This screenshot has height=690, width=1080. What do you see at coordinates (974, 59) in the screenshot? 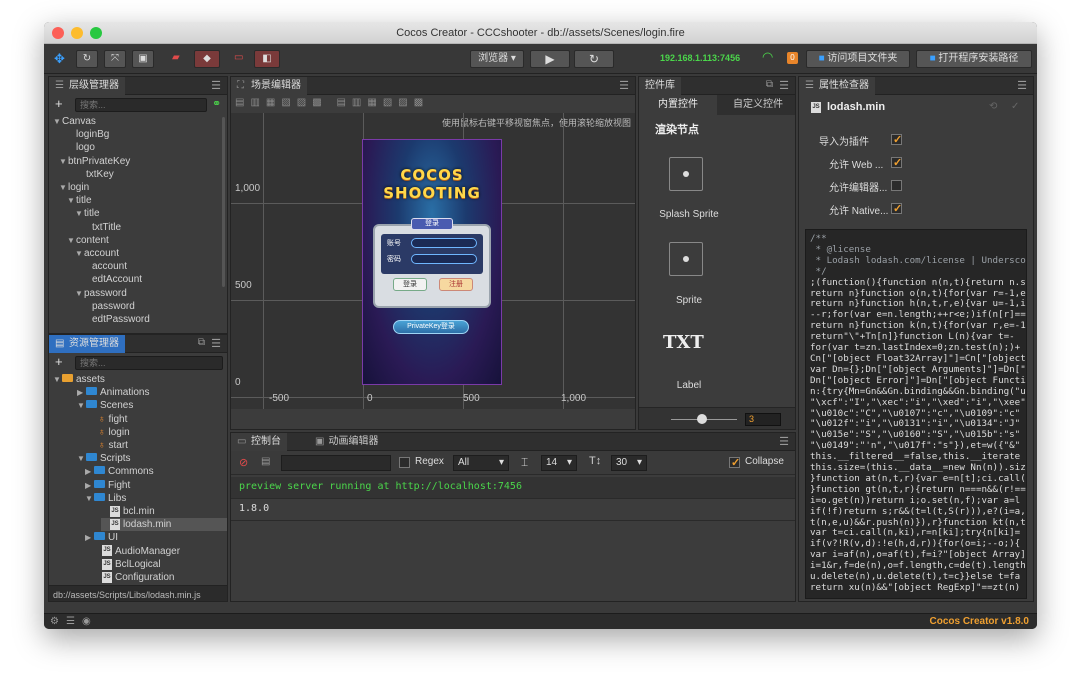
I see `open-install-path-button: ■ 打开程序安装路径` at bounding box center [974, 59].